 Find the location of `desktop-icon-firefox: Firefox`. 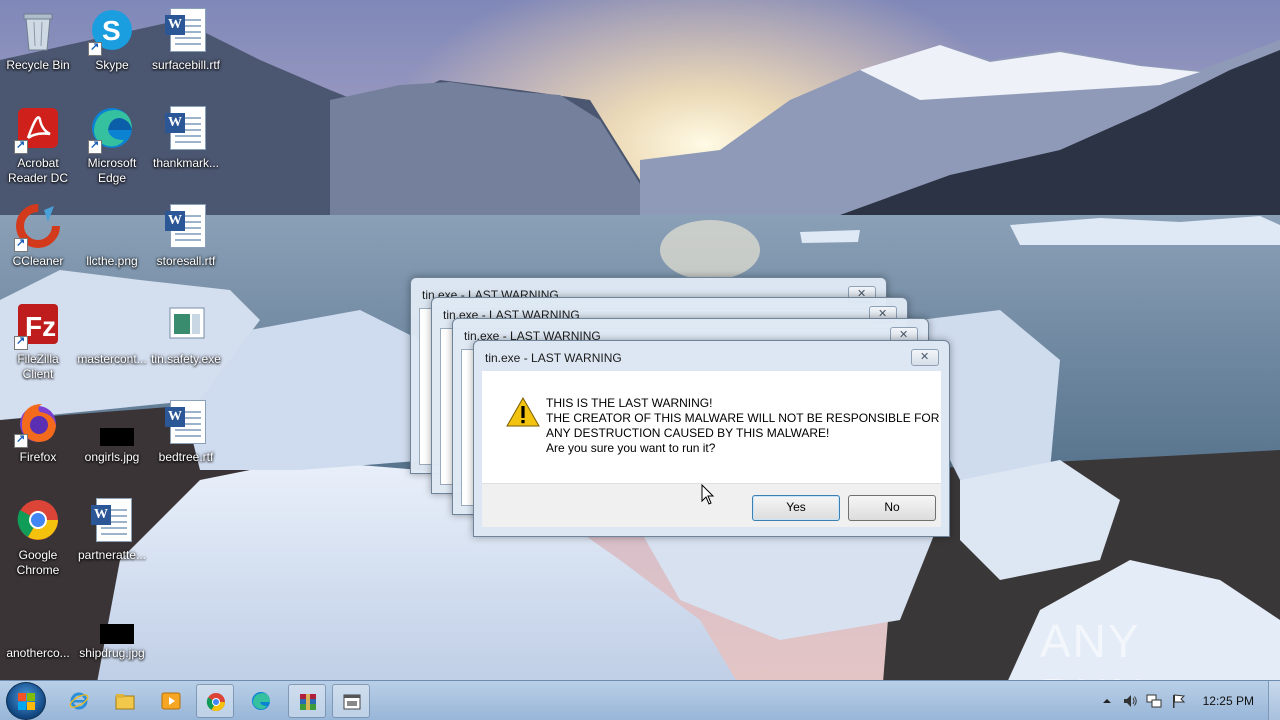

desktop-icon-firefox: Firefox is located at coordinates (38, 437).